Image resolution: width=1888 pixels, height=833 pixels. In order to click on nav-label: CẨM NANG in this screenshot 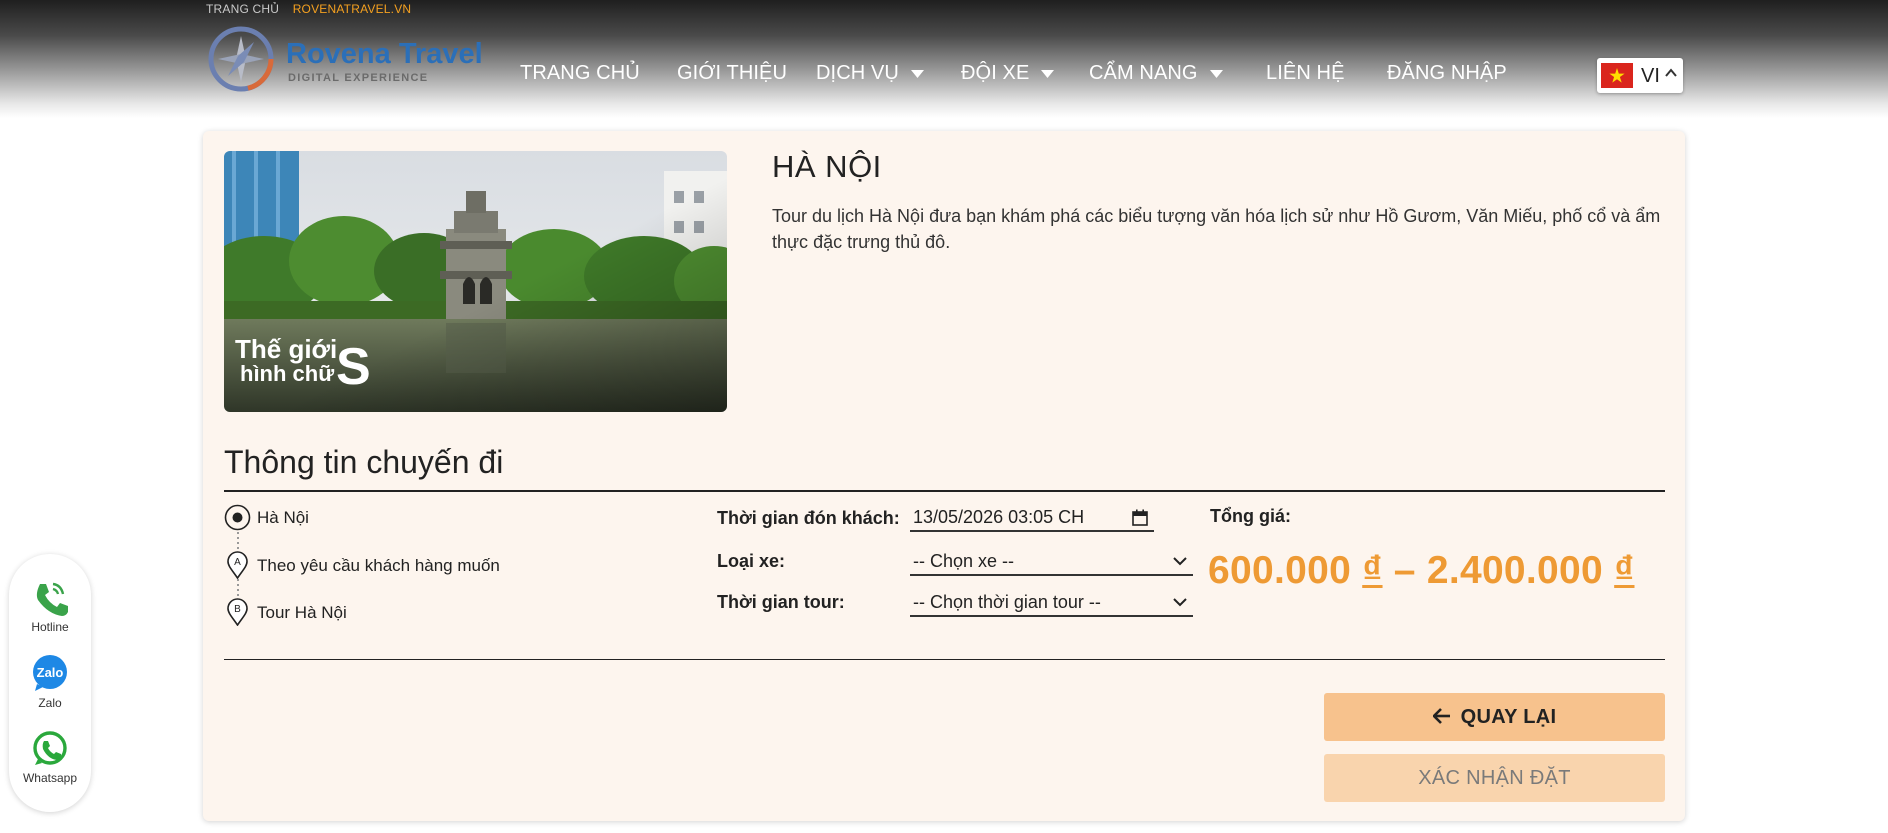, I will do `click(1143, 73)`.